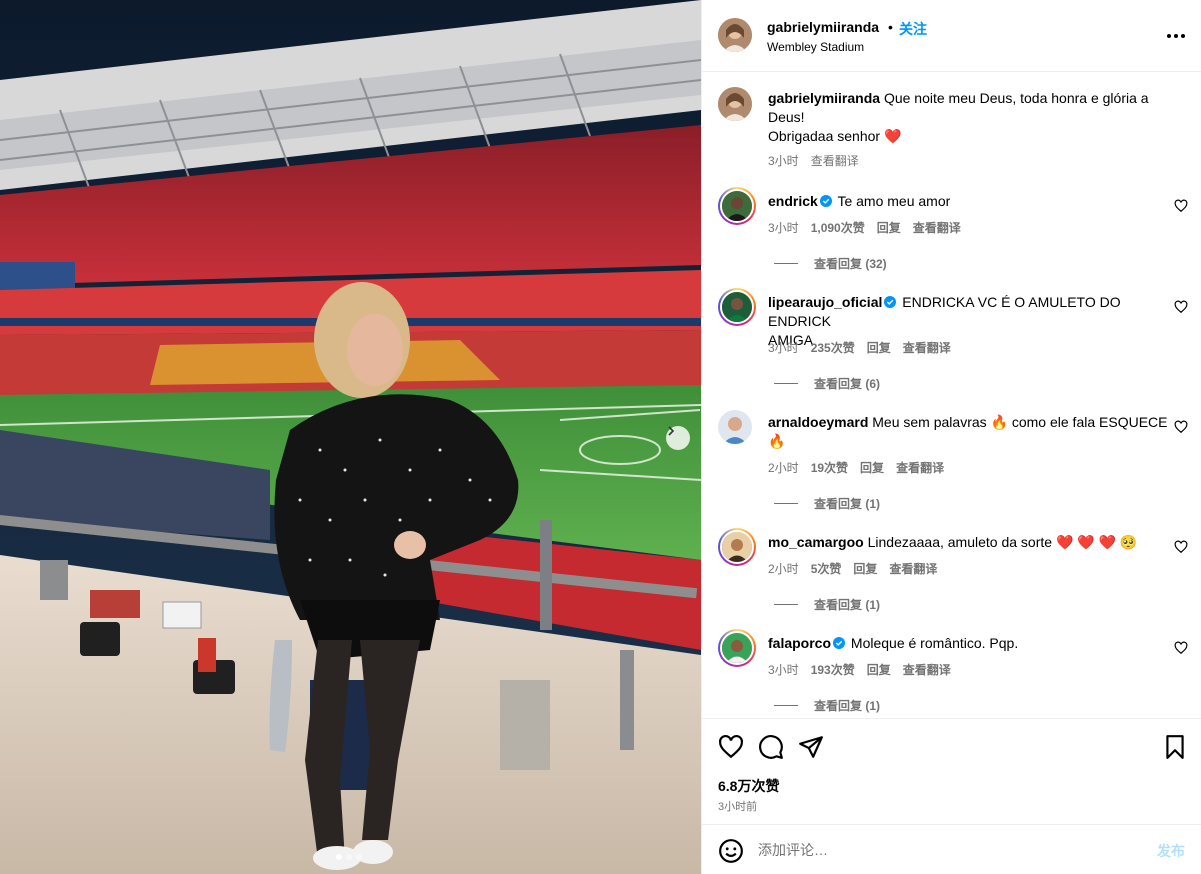 This screenshot has width=1201, height=874. What do you see at coordinates (833, 669) in the screenshot?
I see `comment-likes: 193次赞` at bounding box center [833, 669].